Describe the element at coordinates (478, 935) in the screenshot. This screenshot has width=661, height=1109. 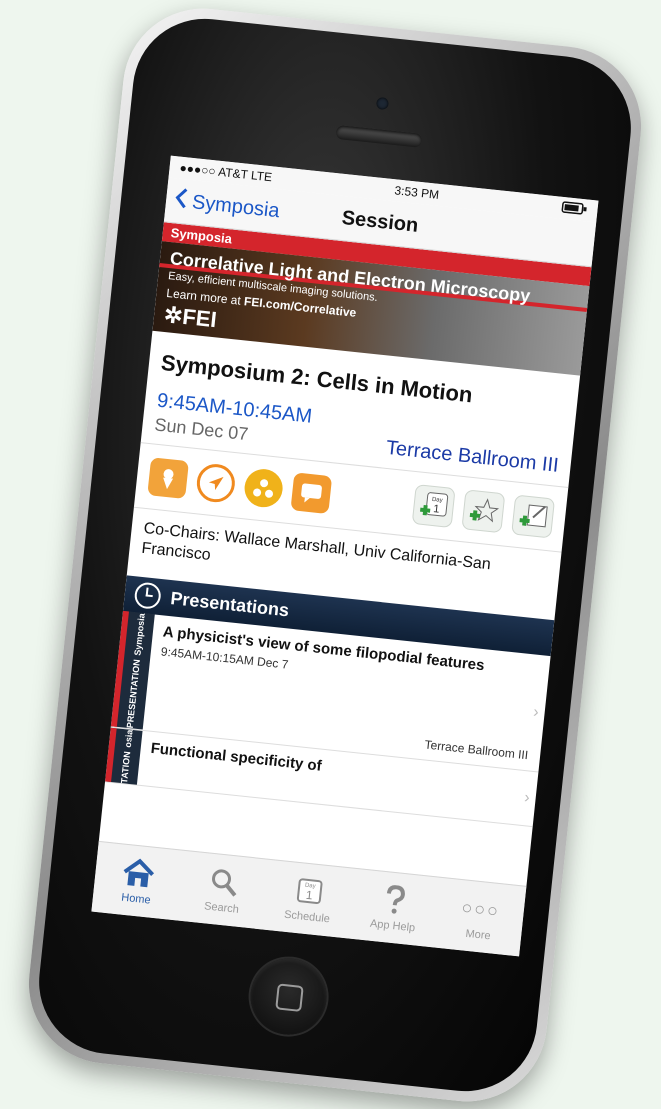
I see `tab-label: More` at that location.